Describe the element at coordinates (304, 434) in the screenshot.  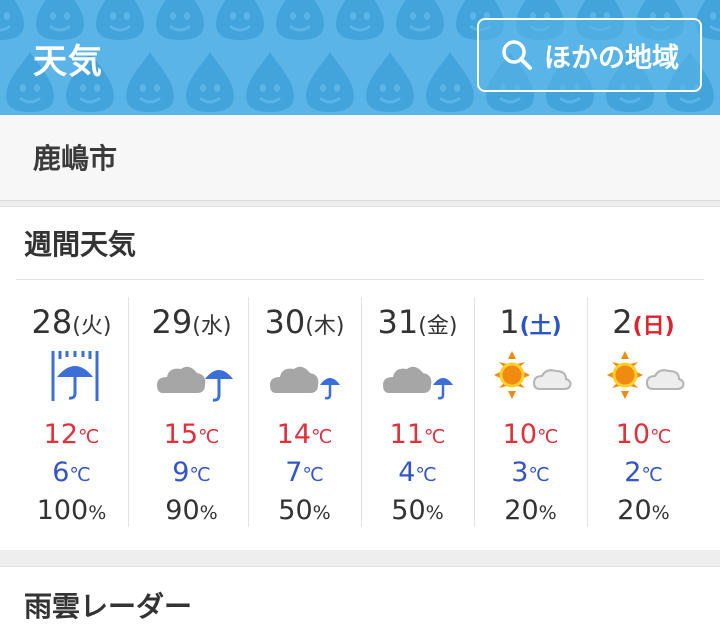
I see `high-temp: 14℃` at that location.